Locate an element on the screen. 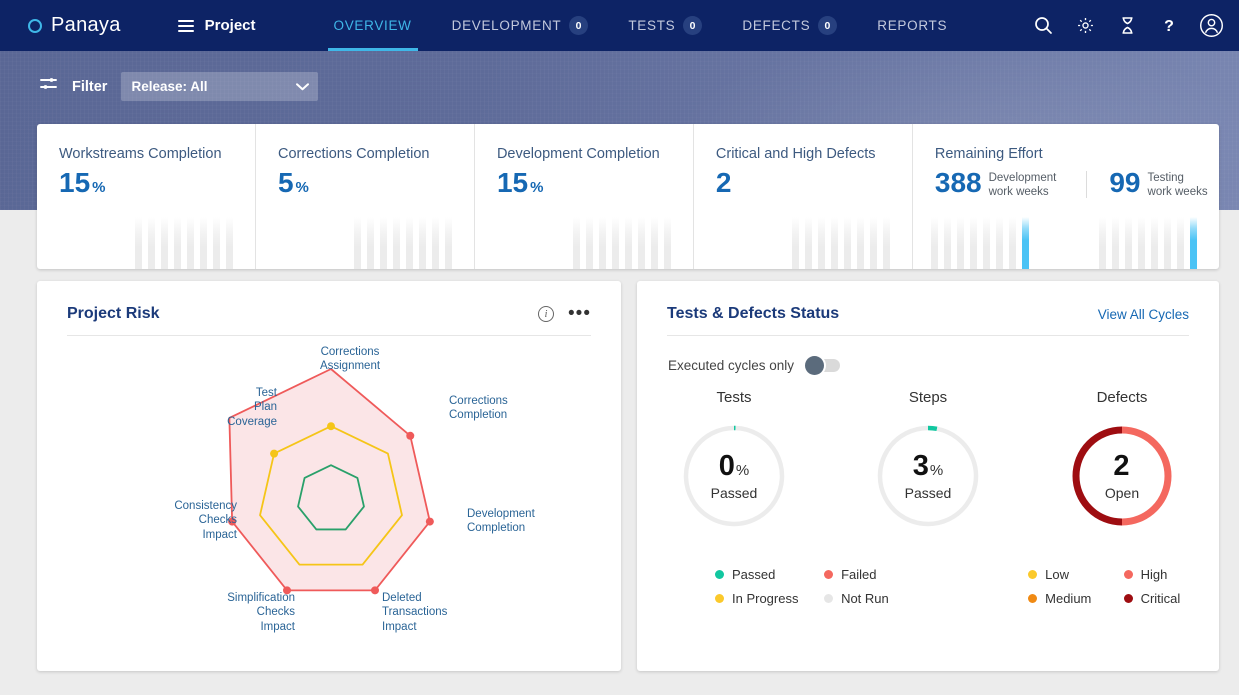  legend-item: Passed is located at coordinates (769, 574).